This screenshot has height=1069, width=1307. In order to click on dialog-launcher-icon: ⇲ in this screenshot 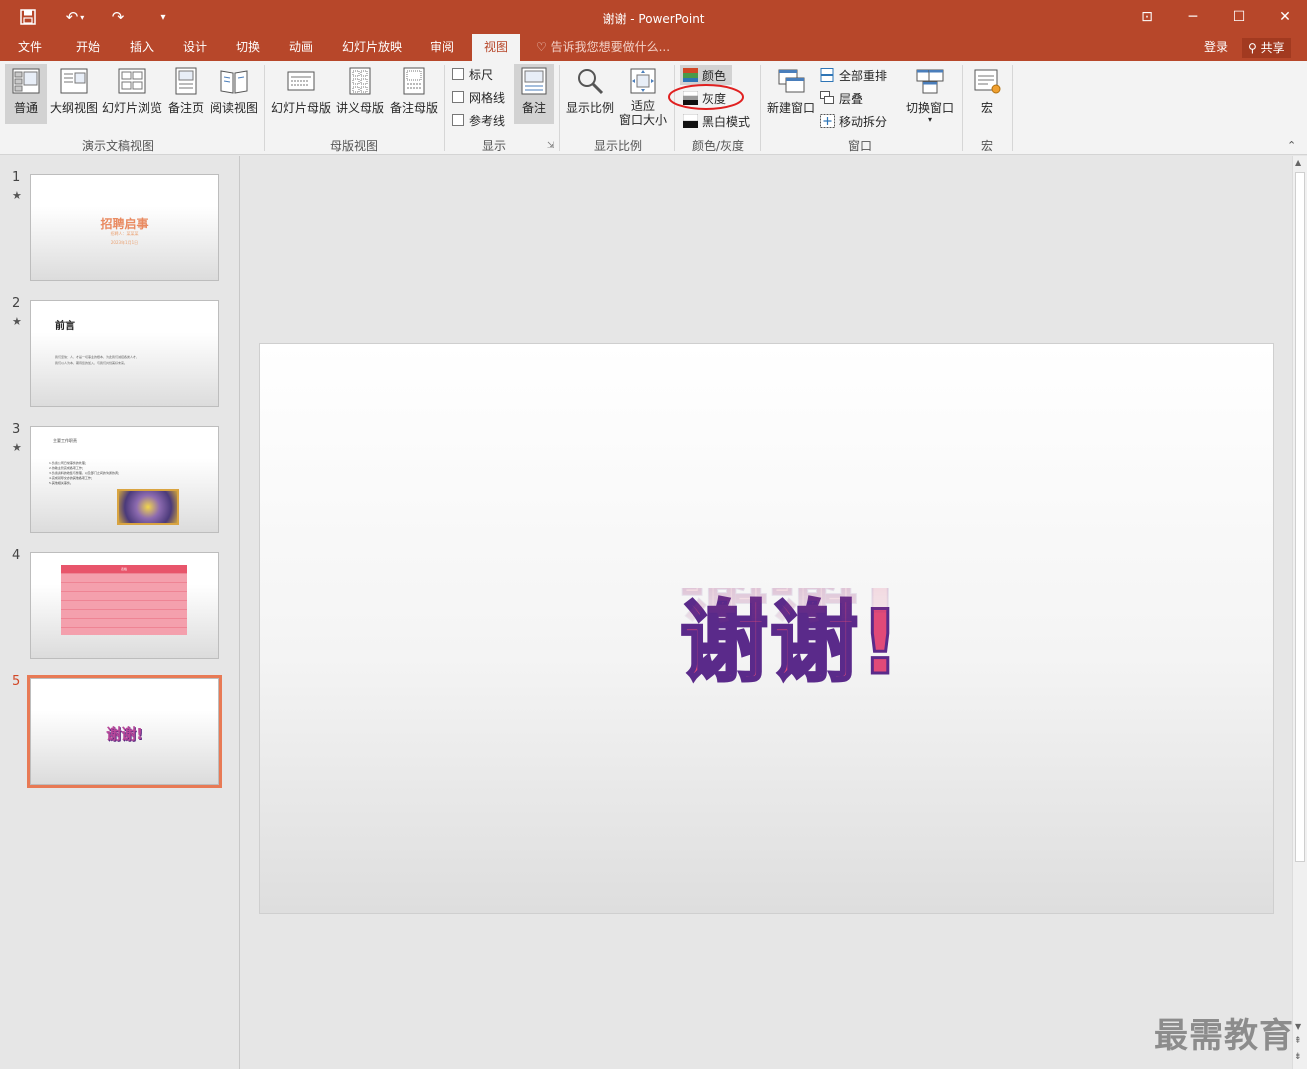, I will do `click(551, 146)`.